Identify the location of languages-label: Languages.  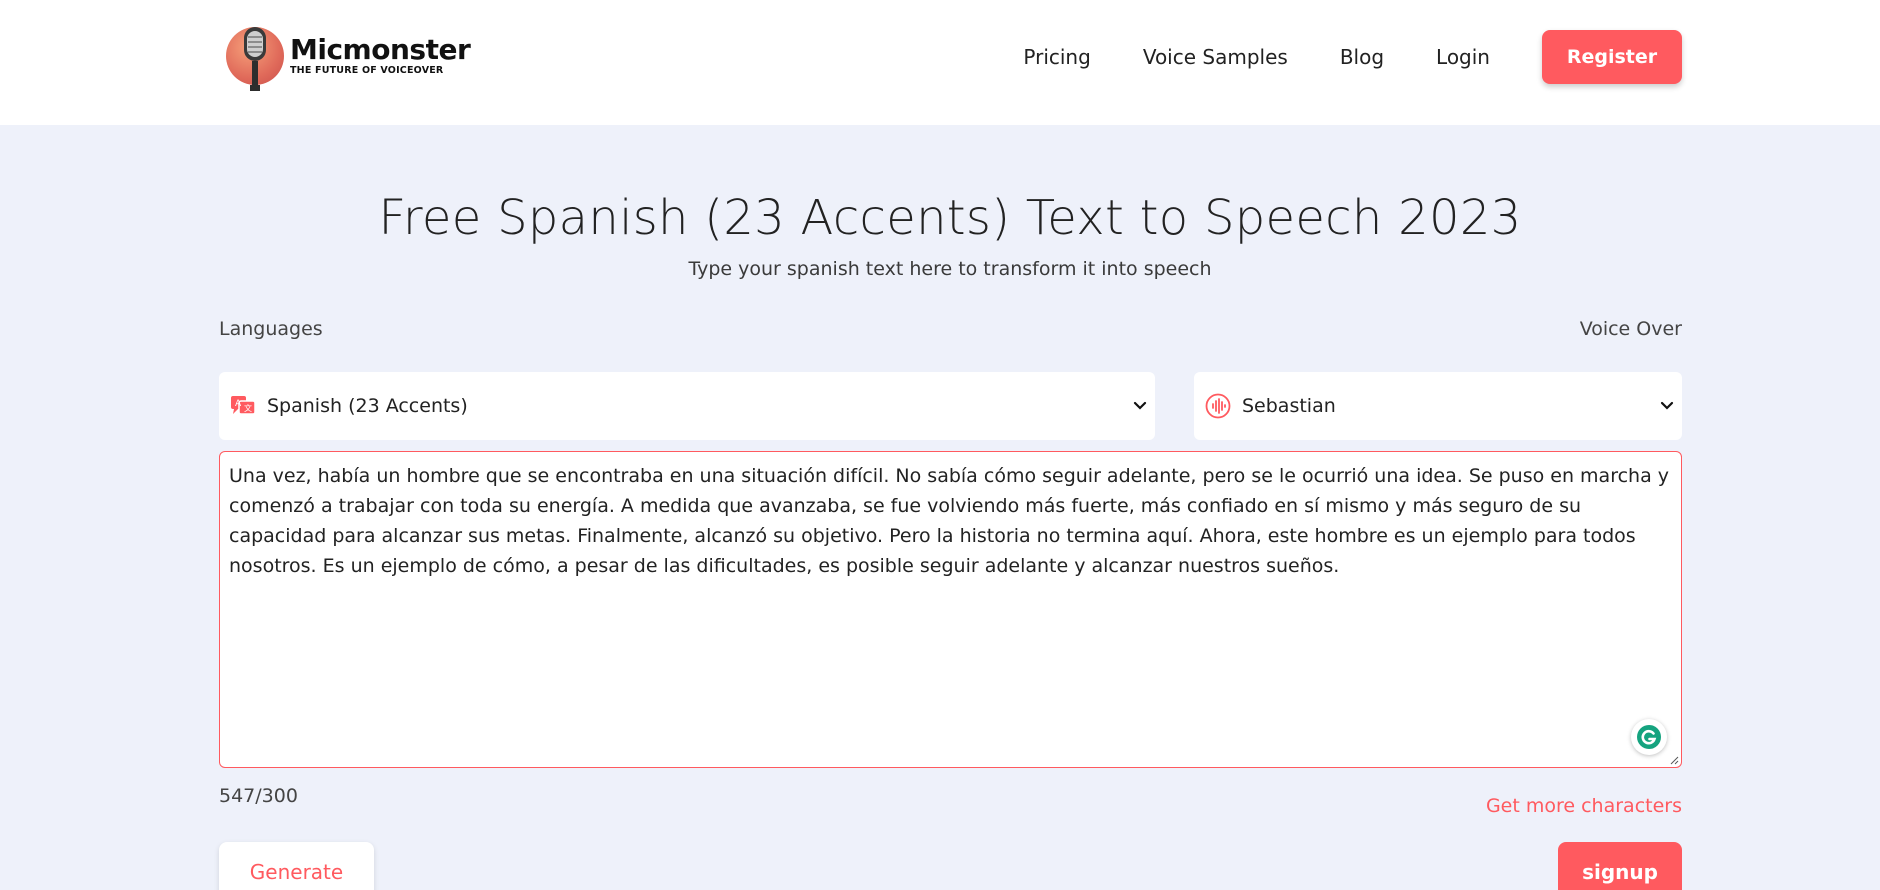
(271, 329).